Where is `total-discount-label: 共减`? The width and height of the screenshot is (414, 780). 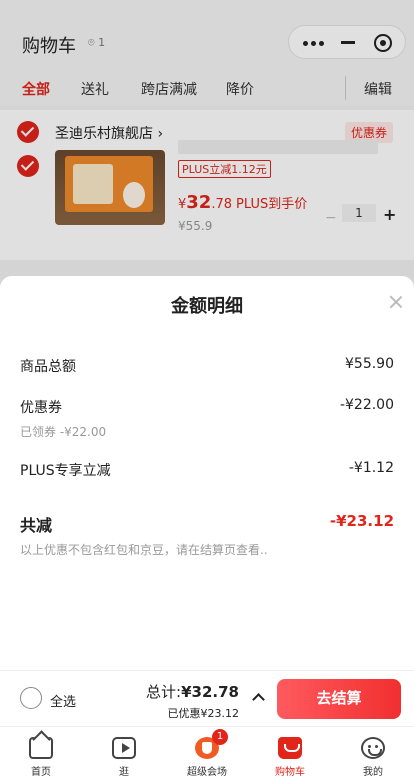 total-discount-label: 共减 is located at coordinates (36, 525).